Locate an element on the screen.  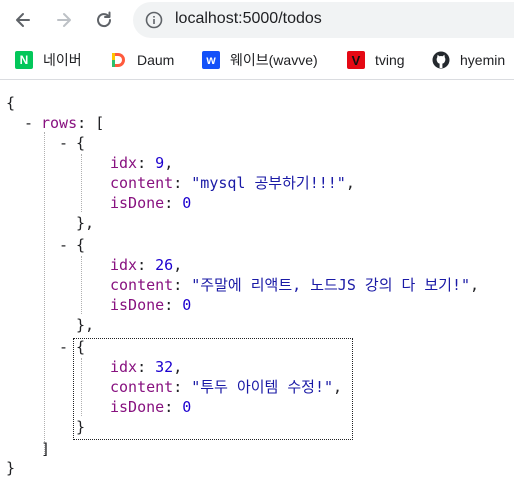
bookmark-daum: Daum is located at coordinates (141, 60).